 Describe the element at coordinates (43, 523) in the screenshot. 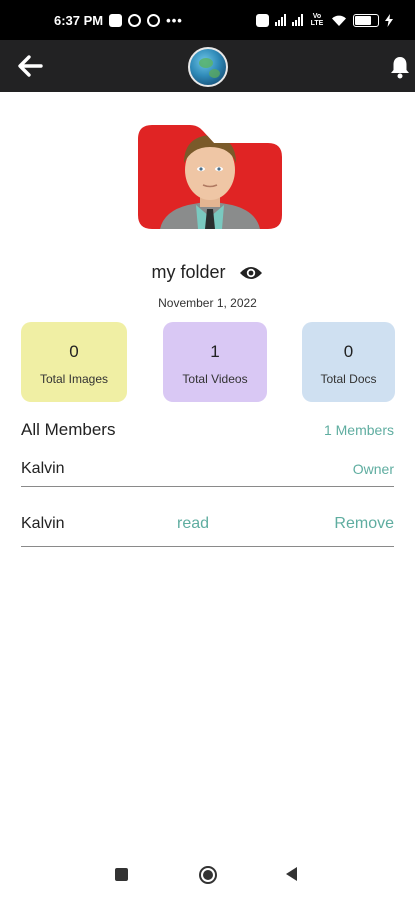

I see `member-name: Kalvin` at that location.